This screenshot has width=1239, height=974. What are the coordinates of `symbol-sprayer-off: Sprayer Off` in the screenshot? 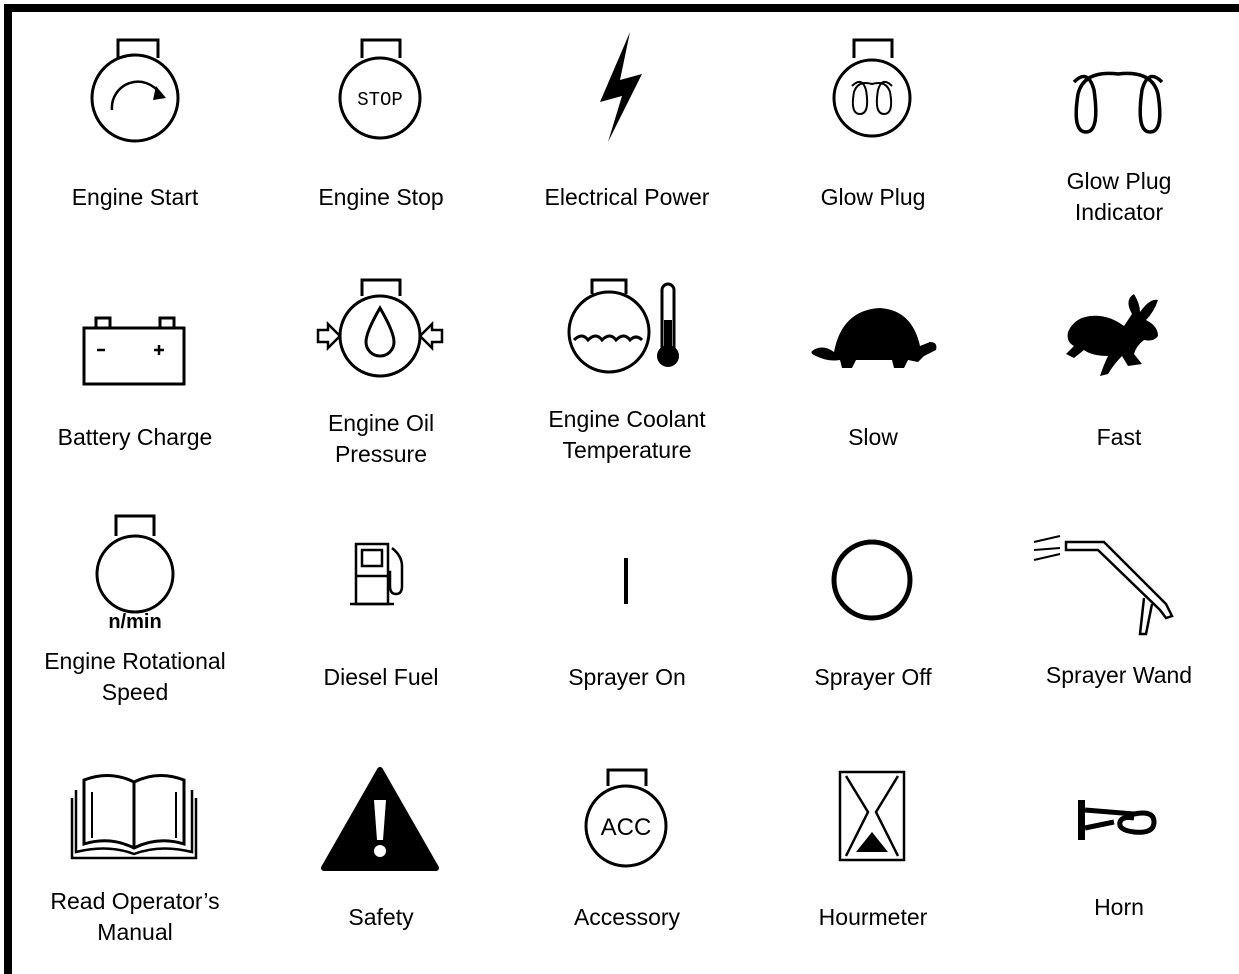 It's located at (873, 615).